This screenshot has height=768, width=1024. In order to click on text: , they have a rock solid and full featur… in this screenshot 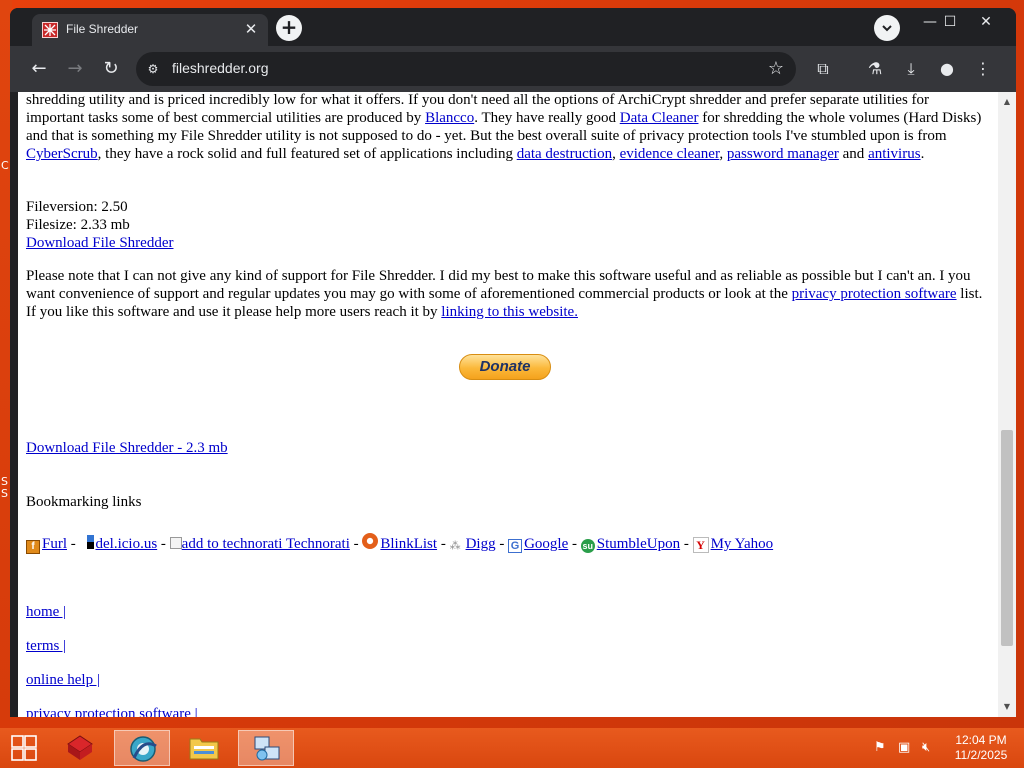, I will do `click(307, 154)`.